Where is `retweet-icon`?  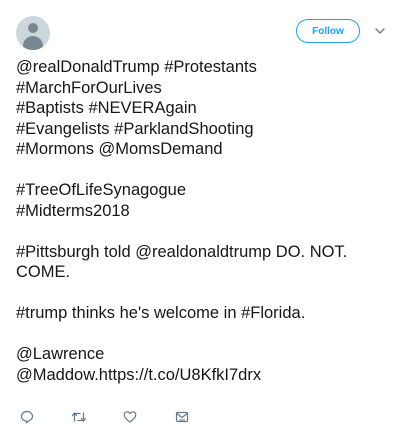 retweet-icon is located at coordinates (80, 419).